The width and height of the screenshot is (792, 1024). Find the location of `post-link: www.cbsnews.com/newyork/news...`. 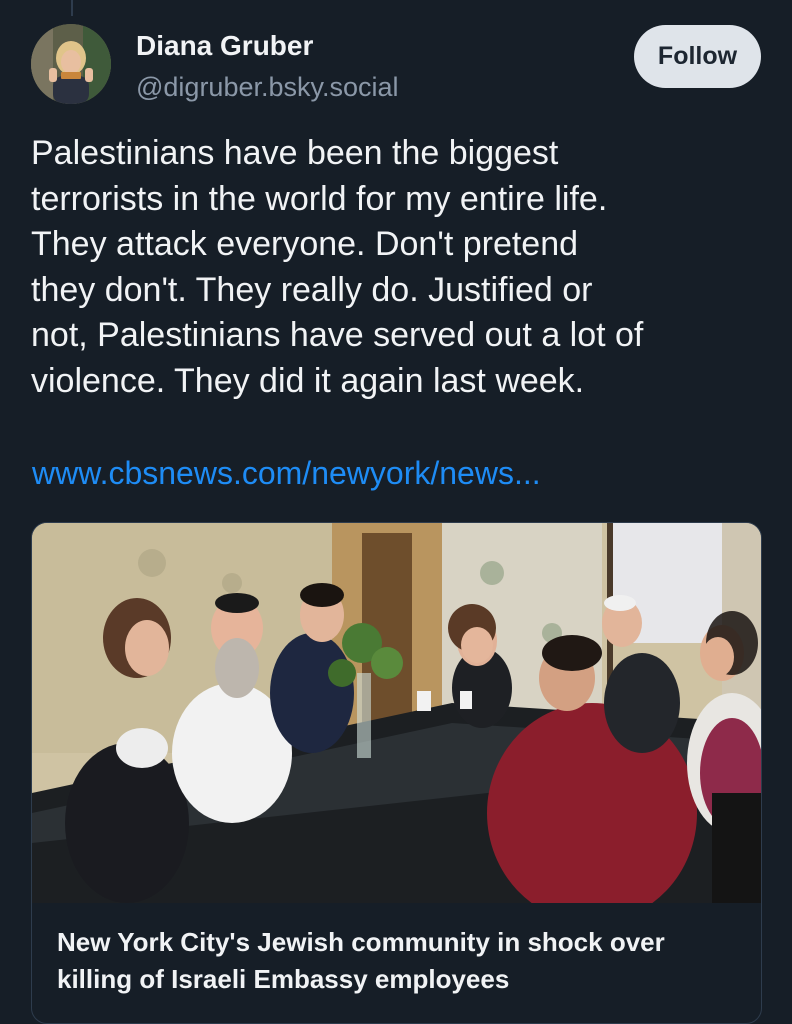

post-link: www.cbsnews.com/newyork/news... is located at coordinates (286, 473).